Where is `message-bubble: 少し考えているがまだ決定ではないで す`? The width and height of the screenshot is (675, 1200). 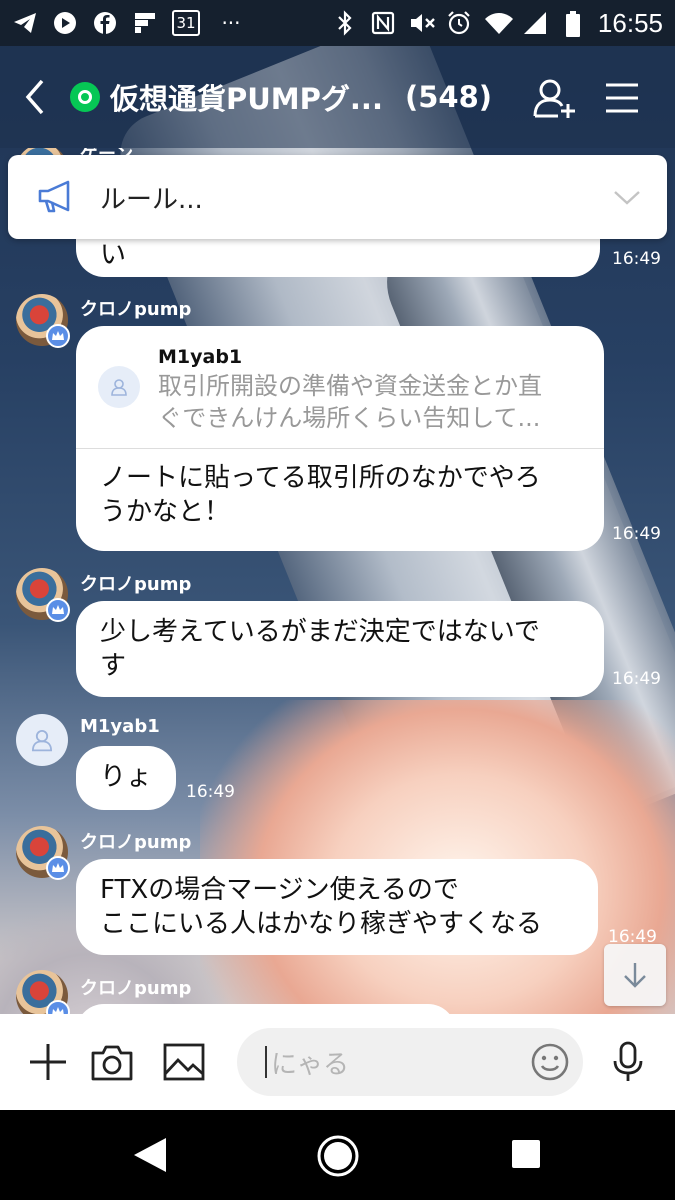 message-bubble: 少し考えているがまだ決定ではないで す is located at coordinates (340, 649).